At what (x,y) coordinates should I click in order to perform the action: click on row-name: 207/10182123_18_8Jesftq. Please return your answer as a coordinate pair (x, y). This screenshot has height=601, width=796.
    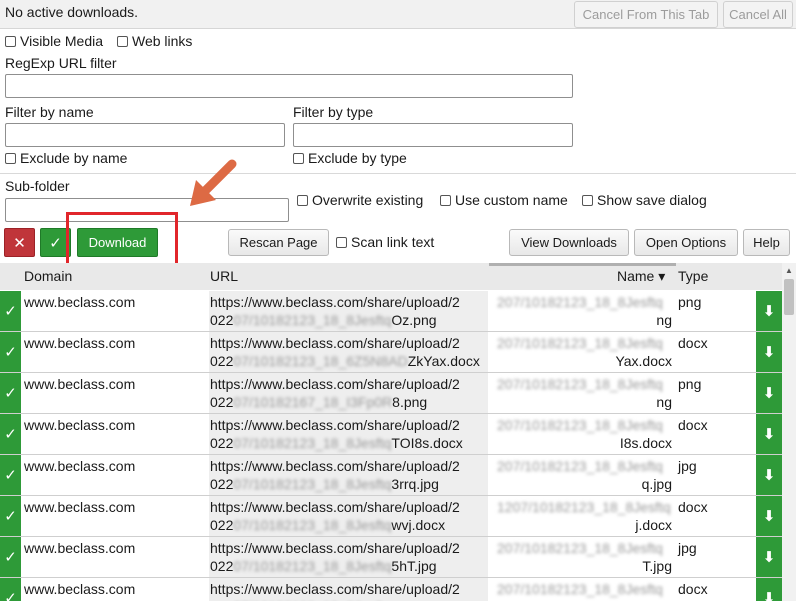
    Looking at the image, I should click on (582, 589).